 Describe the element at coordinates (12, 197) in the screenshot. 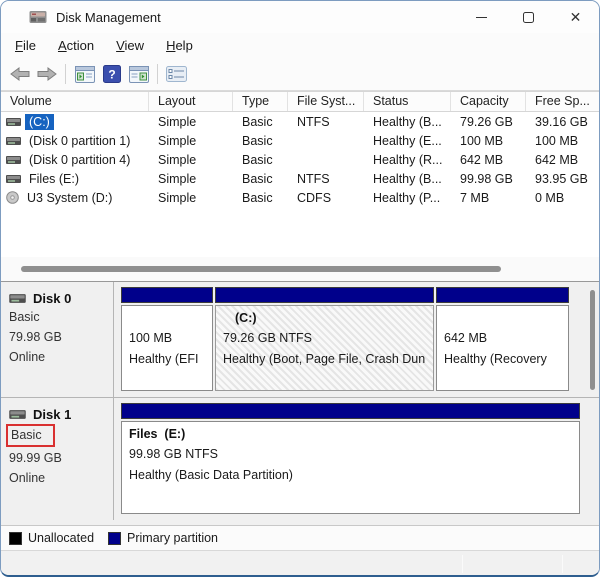

I see `cd-icon` at that location.